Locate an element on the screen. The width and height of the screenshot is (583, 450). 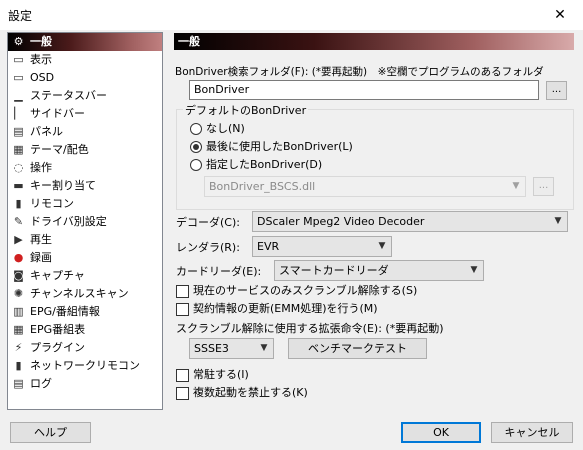
radio-none-label: なし(N) is located at coordinates (225, 128).